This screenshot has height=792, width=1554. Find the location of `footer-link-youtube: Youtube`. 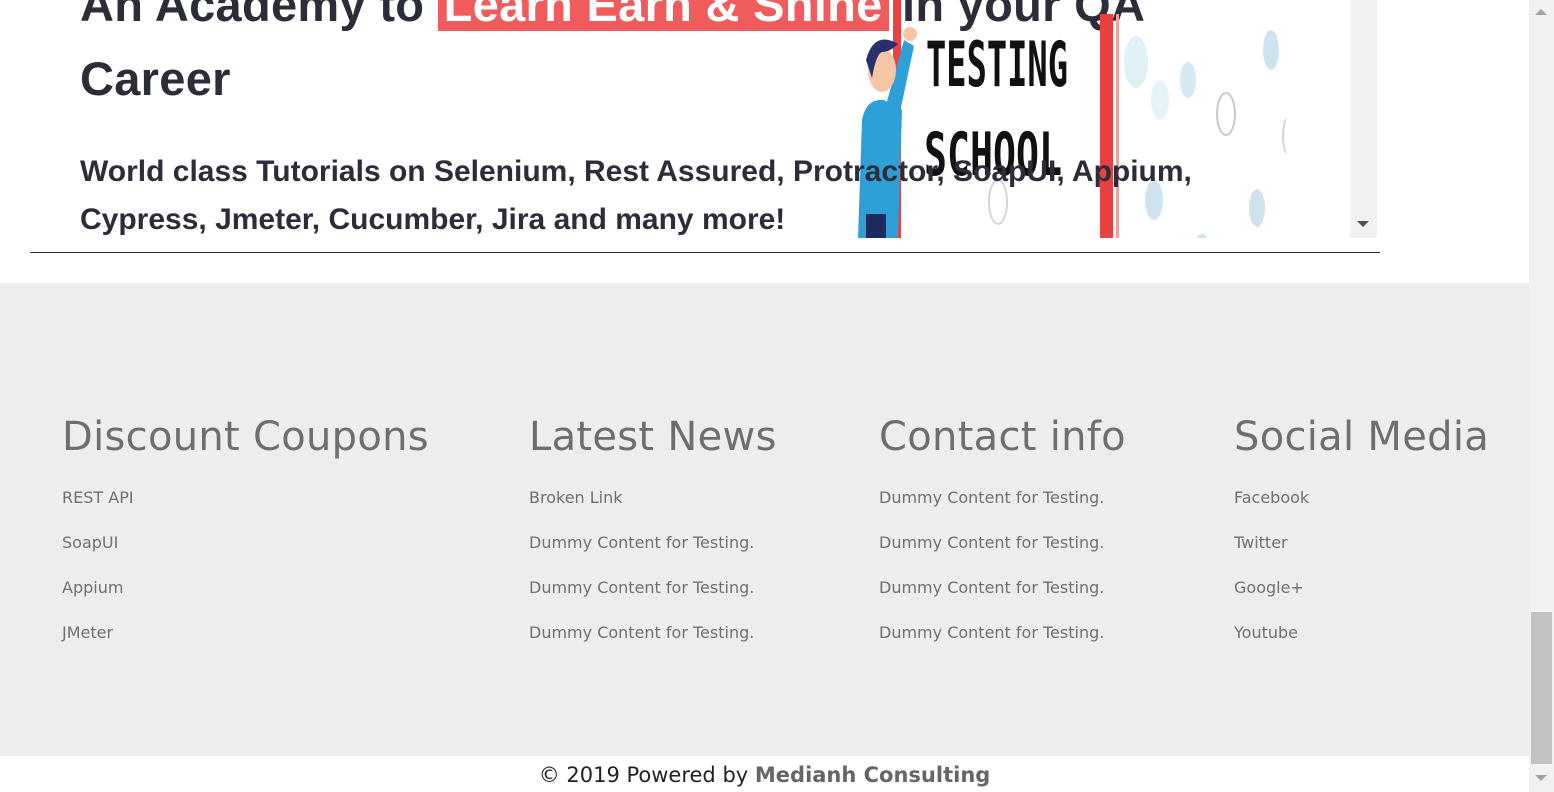

footer-link-youtube: Youtube is located at coordinates (1361, 645).